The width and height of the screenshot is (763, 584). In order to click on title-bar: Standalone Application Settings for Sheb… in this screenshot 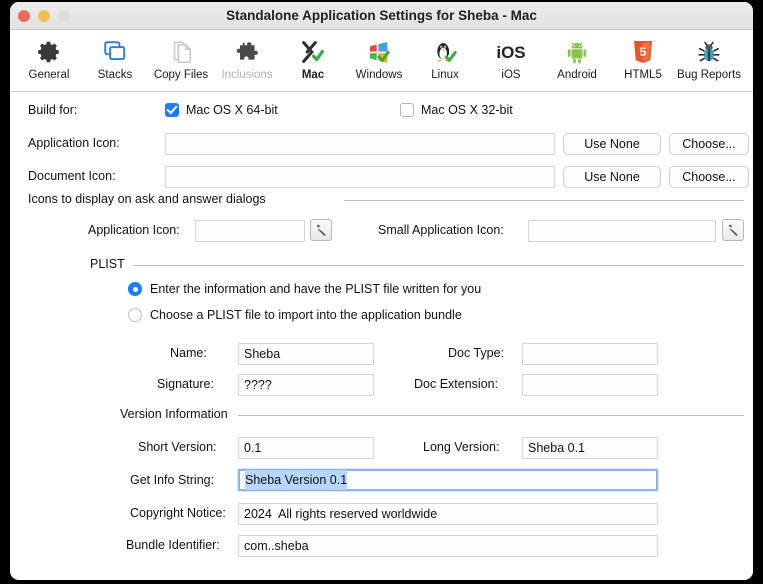, I will do `click(381, 16)`.